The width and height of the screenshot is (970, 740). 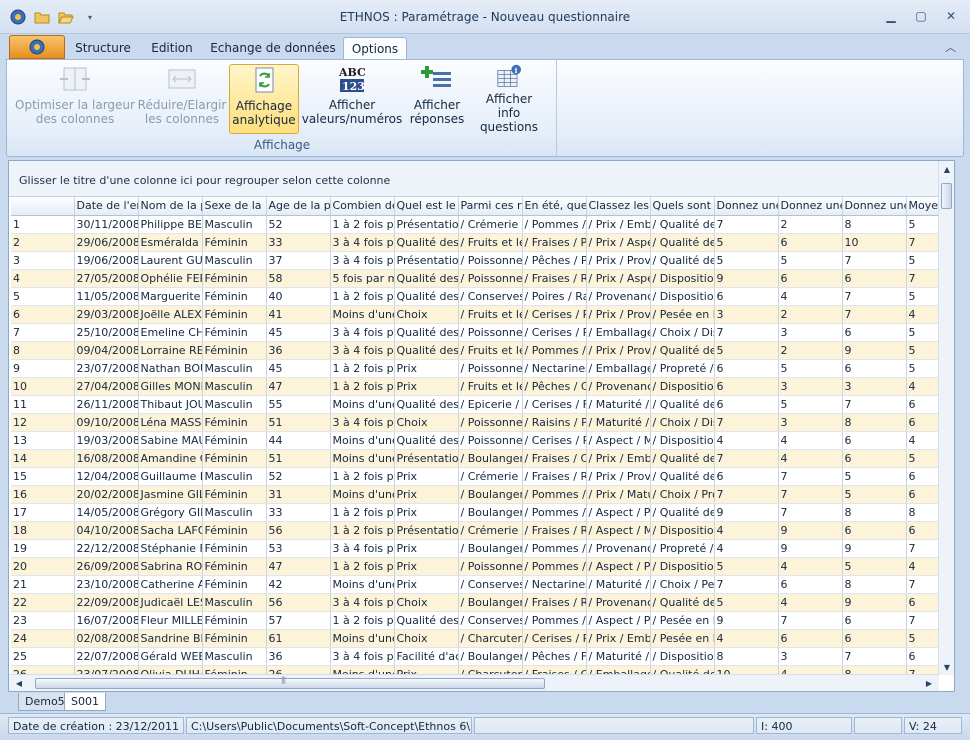 I want to click on table-cell: 25, so click(x=43, y=656).